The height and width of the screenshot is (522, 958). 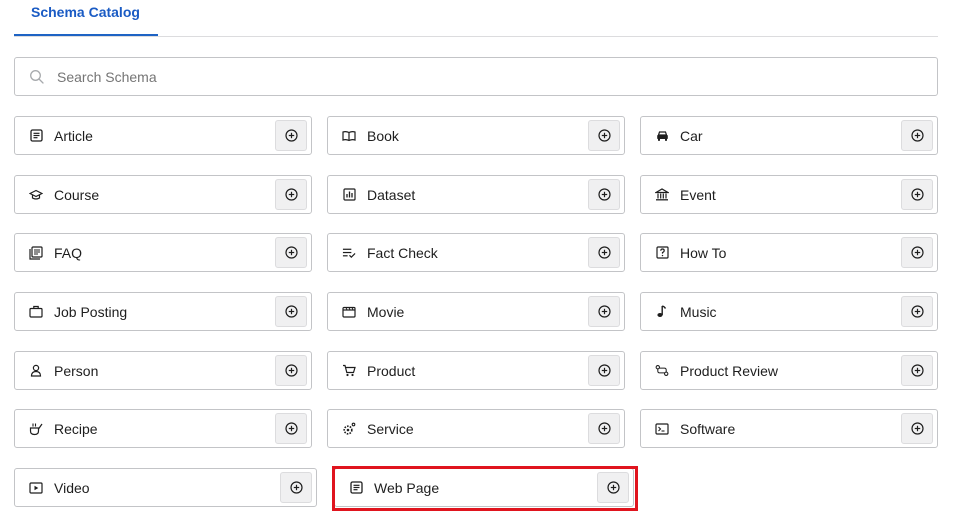 What do you see at coordinates (789, 252) in the screenshot?
I see `schema-card-how-to: How To` at bounding box center [789, 252].